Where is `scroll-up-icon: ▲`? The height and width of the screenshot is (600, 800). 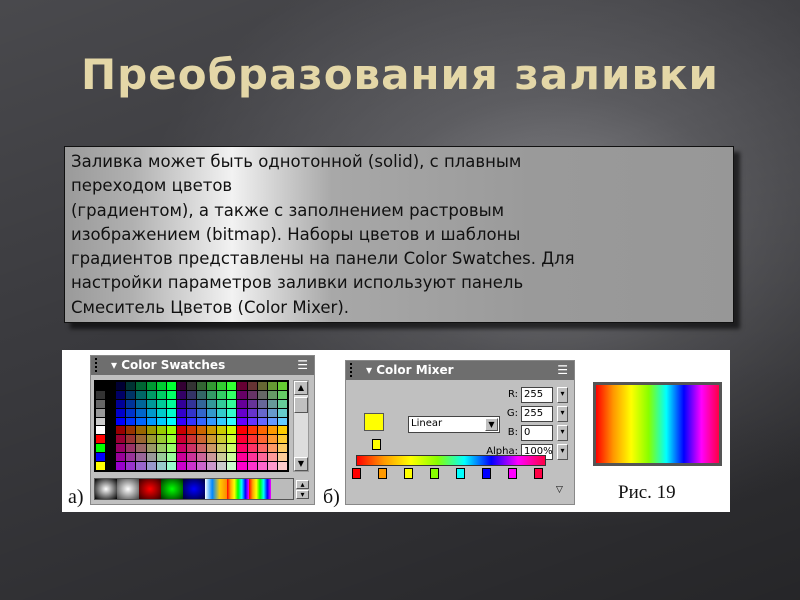 scroll-up-icon: ▲ is located at coordinates (301, 388).